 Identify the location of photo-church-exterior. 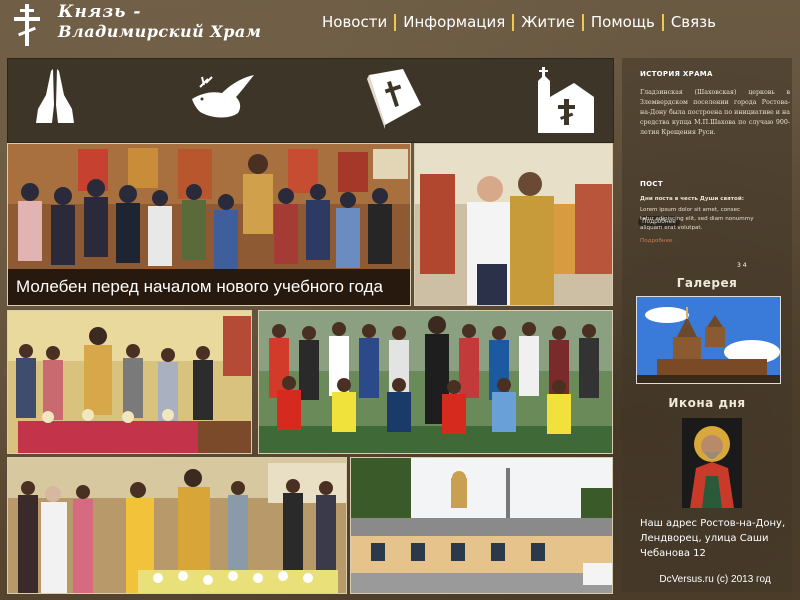
(481, 525).